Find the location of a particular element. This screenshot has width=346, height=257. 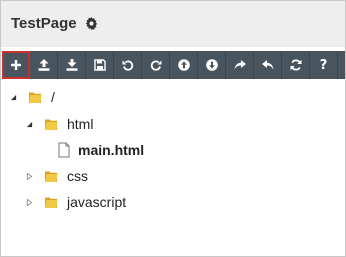

tree-node-root: / is located at coordinates (31, 97).